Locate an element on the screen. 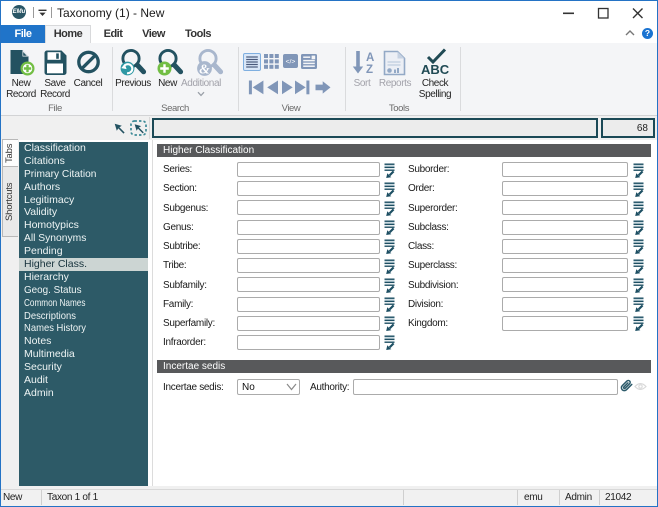 This screenshot has height=507, width=658. svg-text: ABC is located at coordinates (435, 69).